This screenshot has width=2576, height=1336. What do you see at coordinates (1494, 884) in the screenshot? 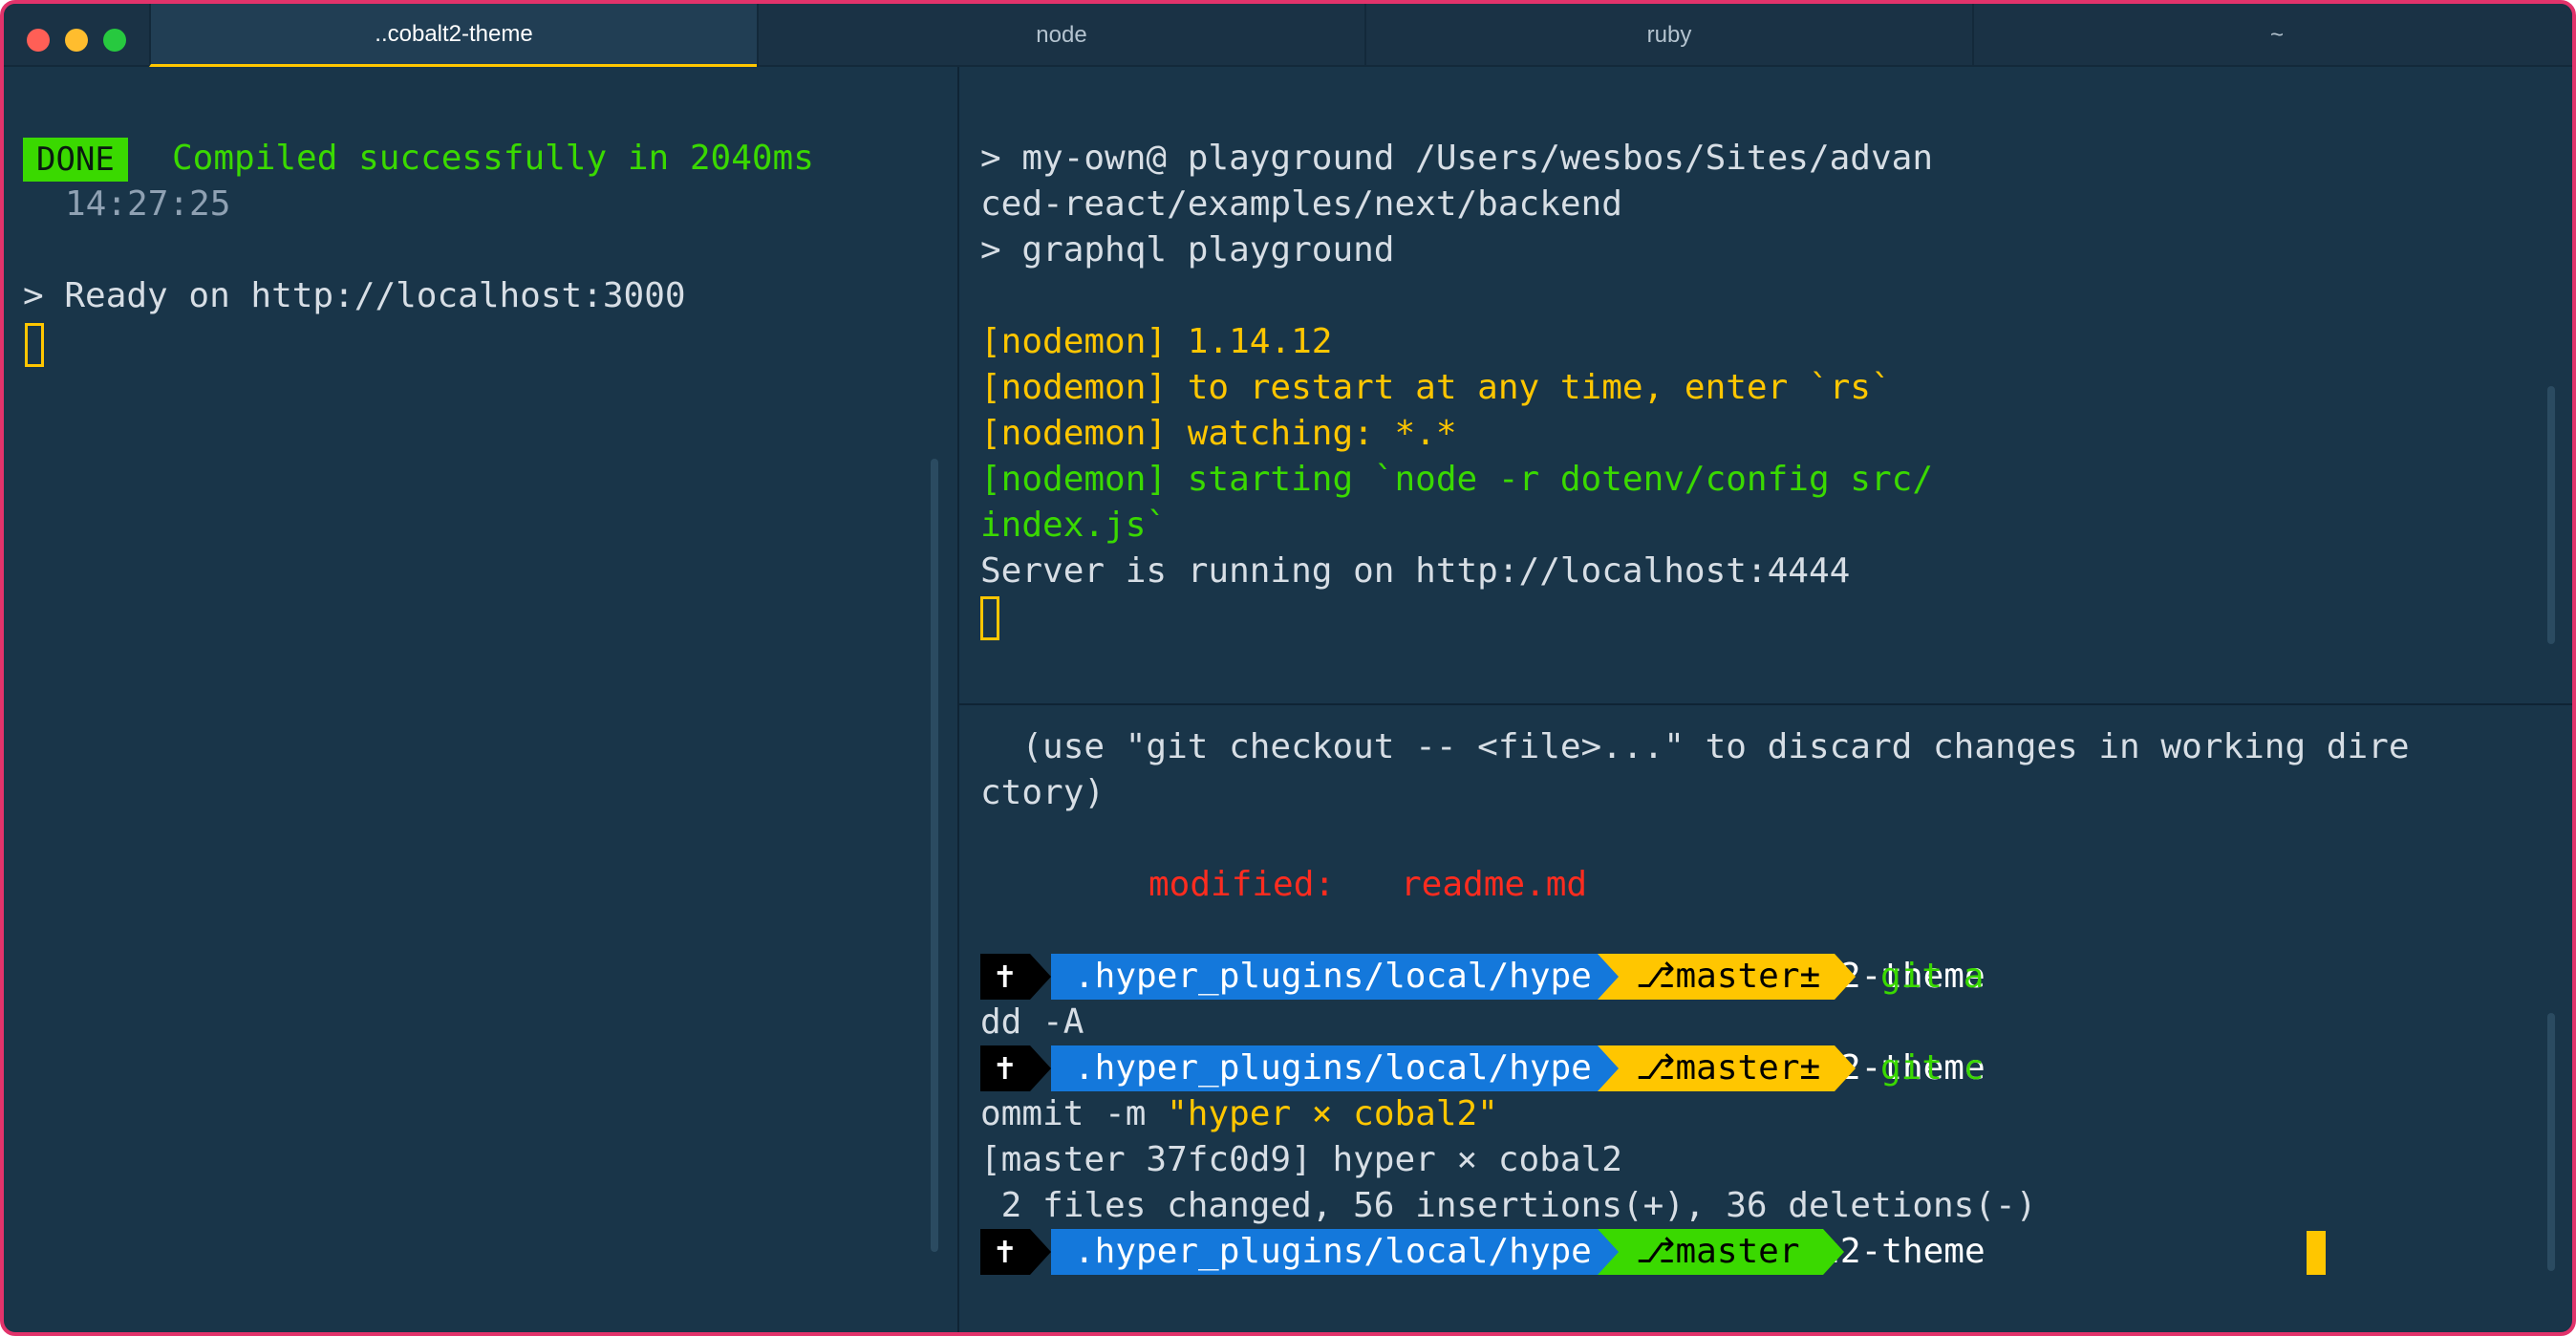
I see `modified-file: readme.md` at bounding box center [1494, 884].